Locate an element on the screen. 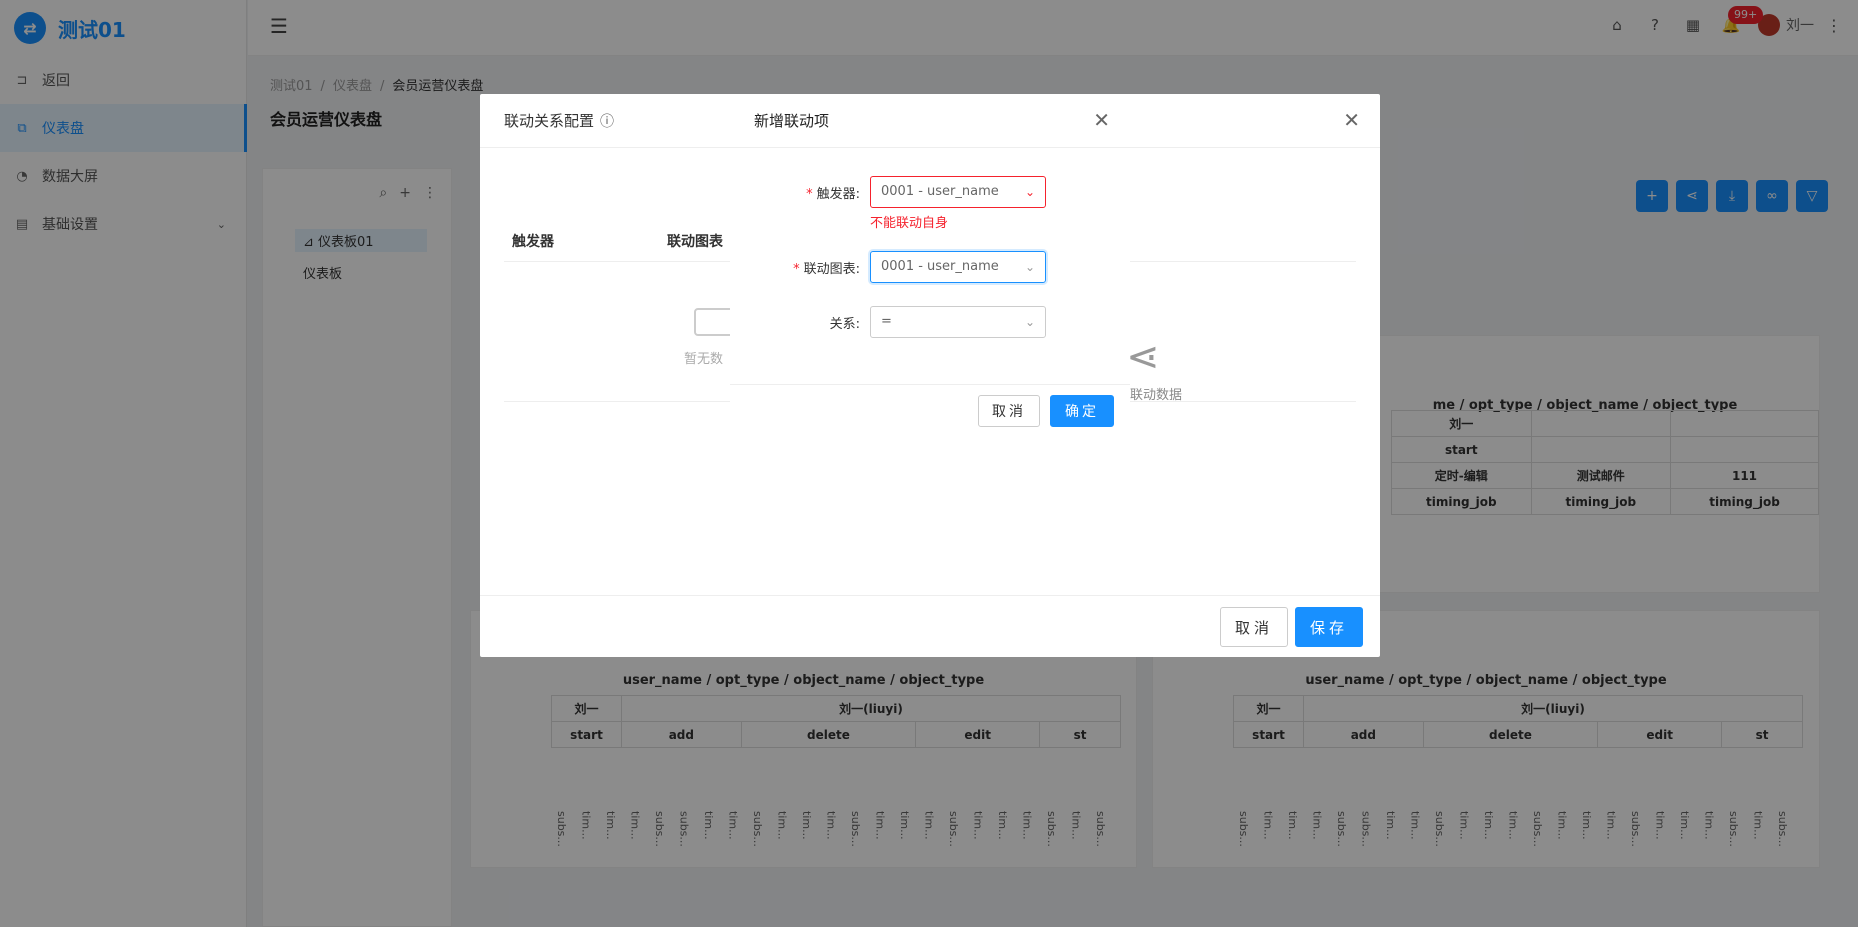 This screenshot has width=1858, height=927. chart-row: * 联动图表: 0001 - user_name ⌄ is located at coordinates (930, 267).